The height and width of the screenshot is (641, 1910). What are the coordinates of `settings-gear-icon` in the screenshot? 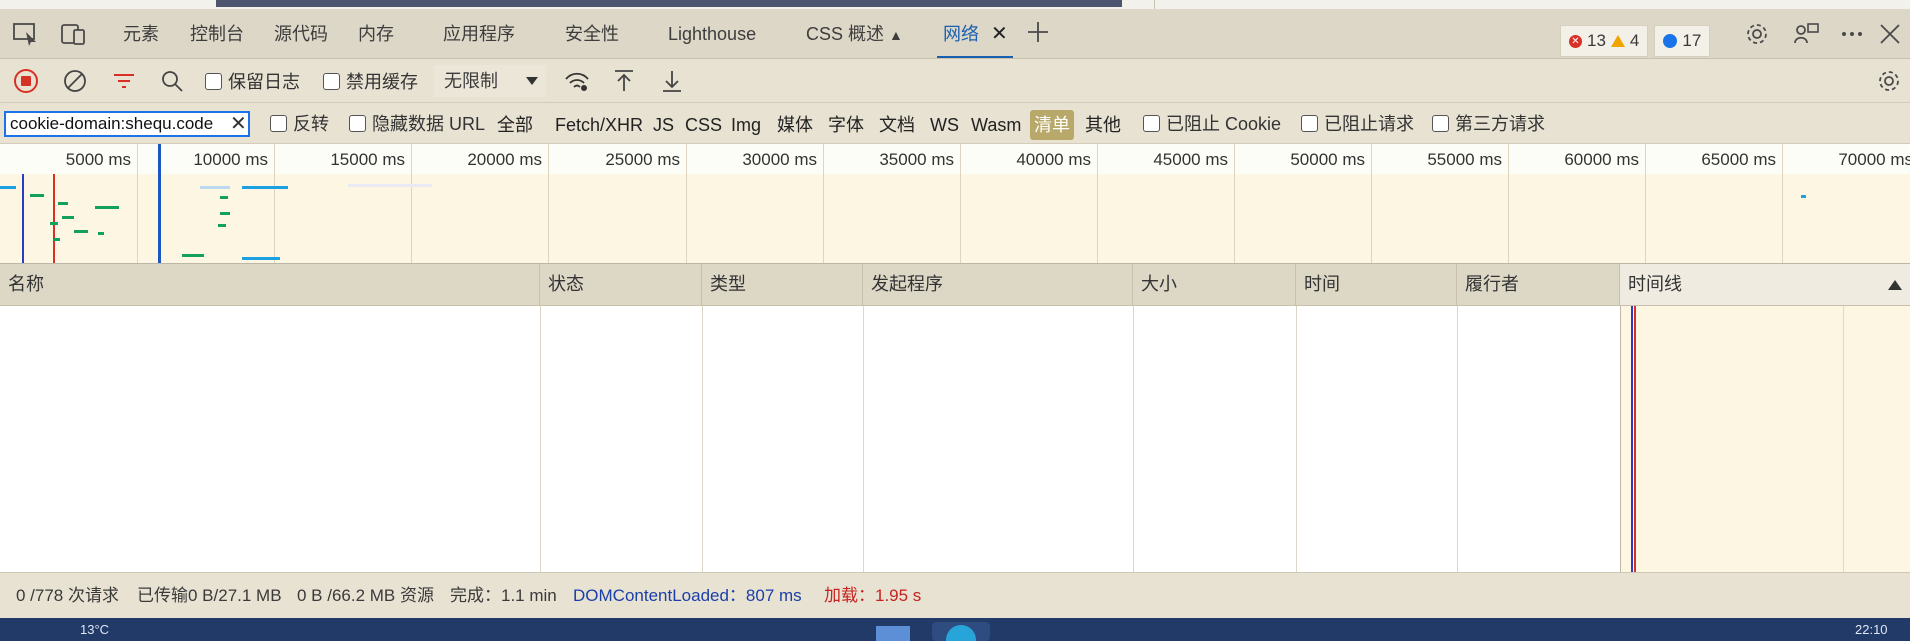 It's located at (1757, 34).